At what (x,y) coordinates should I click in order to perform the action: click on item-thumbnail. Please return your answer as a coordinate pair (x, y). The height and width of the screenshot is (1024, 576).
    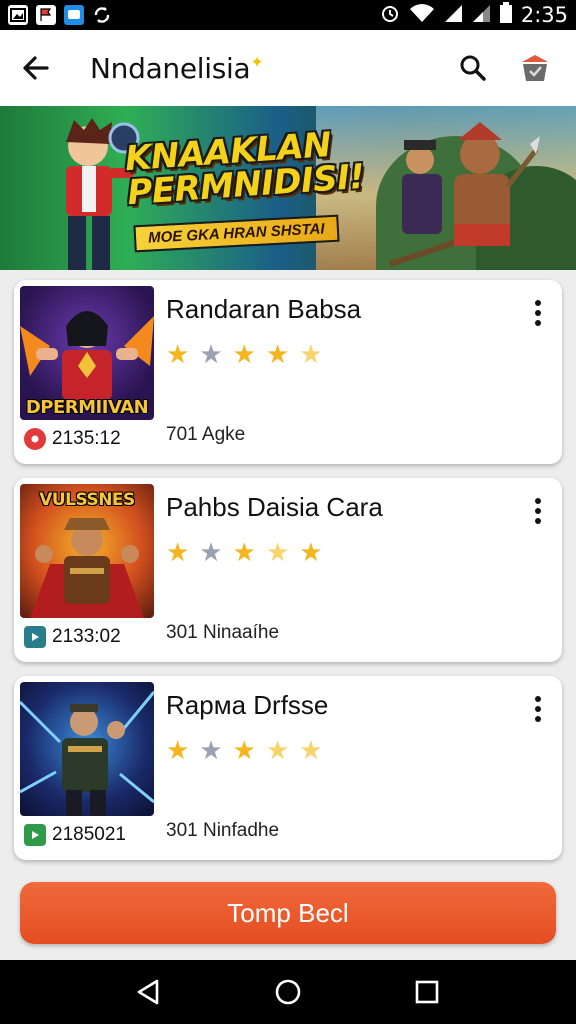
    Looking at the image, I should click on (87, 749).